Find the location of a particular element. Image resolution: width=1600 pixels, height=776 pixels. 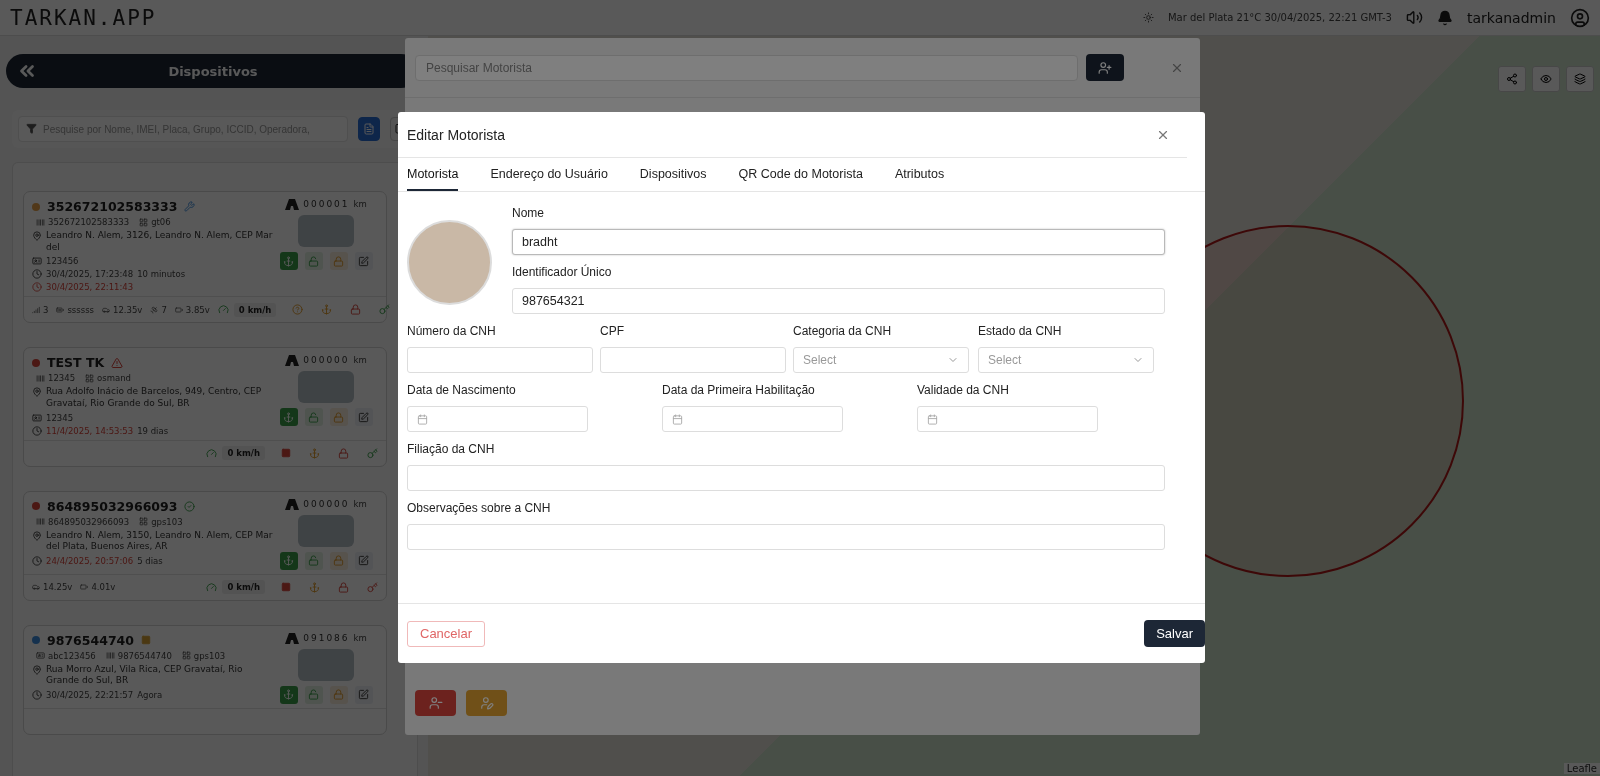

warning-icon is located at coordinates (117, 362).